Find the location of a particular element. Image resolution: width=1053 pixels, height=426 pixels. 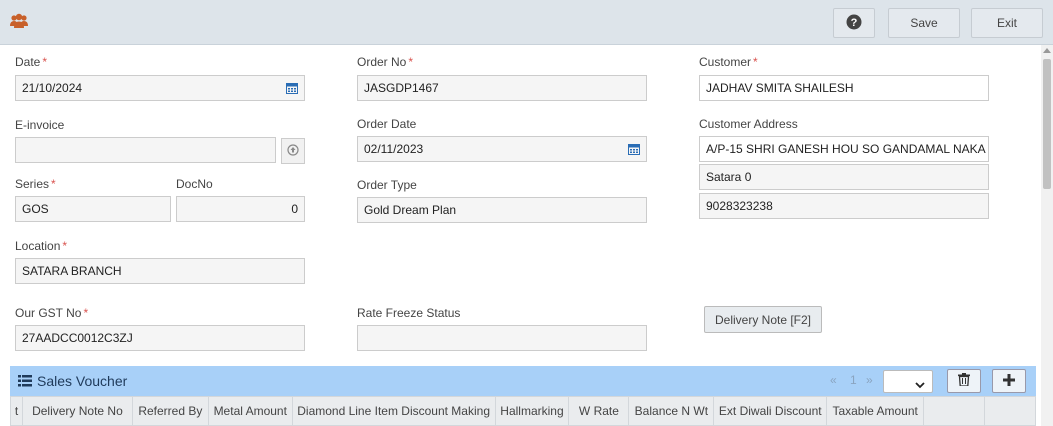

order-type-label: Order Type is located at coordinates (387, 185).